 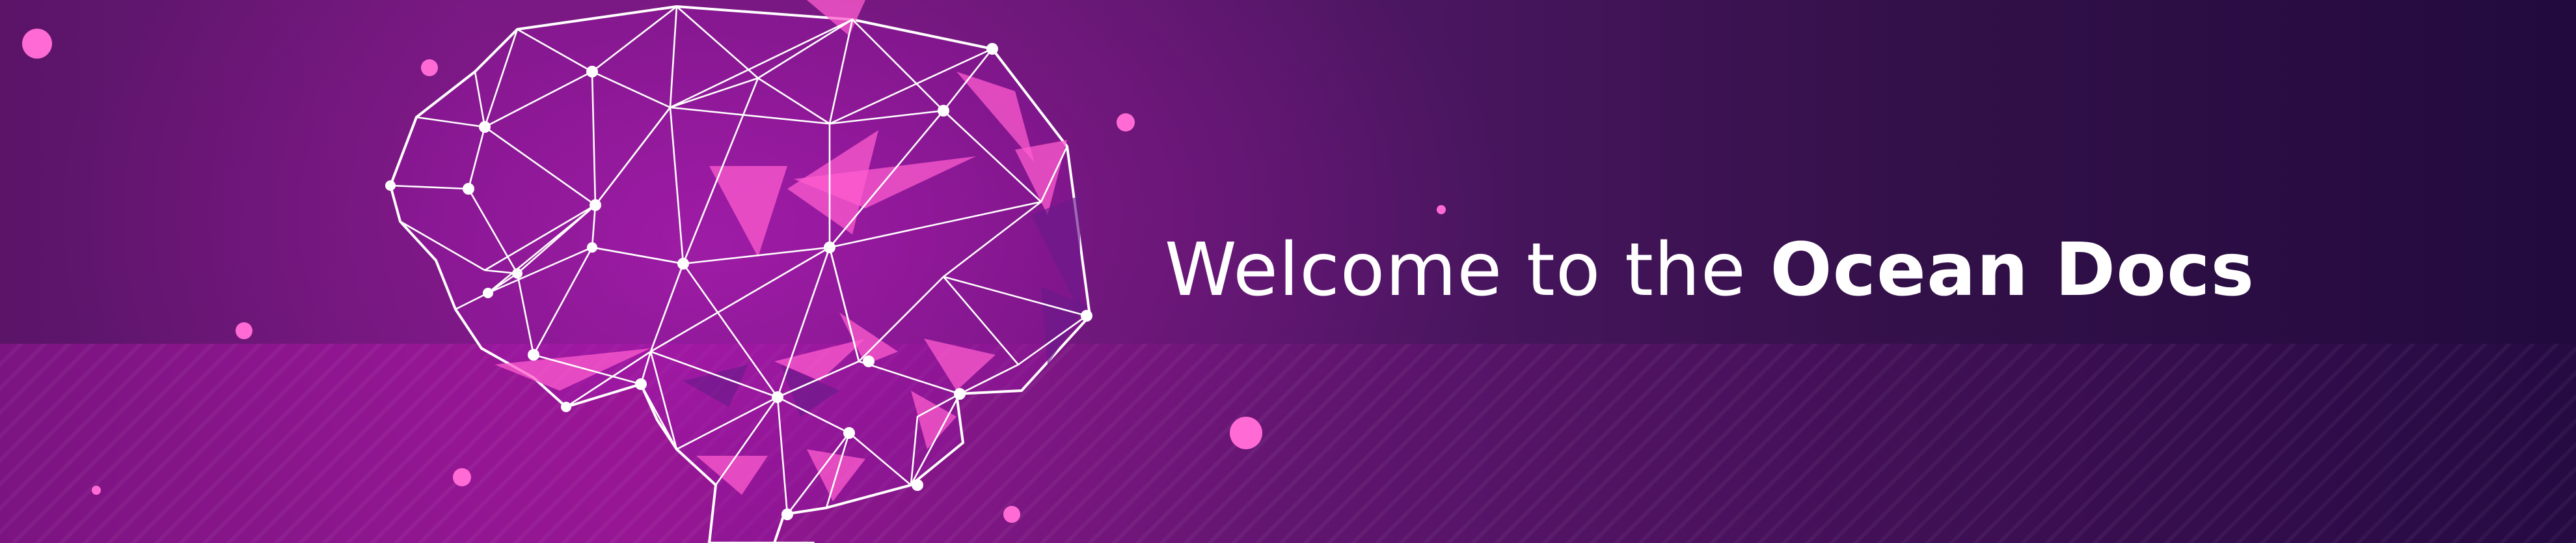 What do you see at coordinates (1455, 270) in the screenshot?
I see `heading-prefix: Welcome to the` at bounding box center [1455, 270].